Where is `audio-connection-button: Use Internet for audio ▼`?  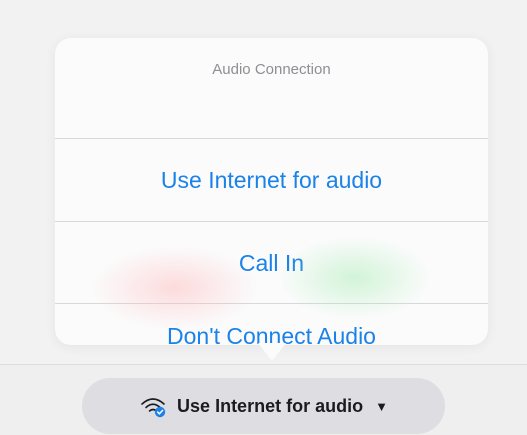 audio-connection-button: Use Internet for audio ▼ is located at coordinates (263, 406).